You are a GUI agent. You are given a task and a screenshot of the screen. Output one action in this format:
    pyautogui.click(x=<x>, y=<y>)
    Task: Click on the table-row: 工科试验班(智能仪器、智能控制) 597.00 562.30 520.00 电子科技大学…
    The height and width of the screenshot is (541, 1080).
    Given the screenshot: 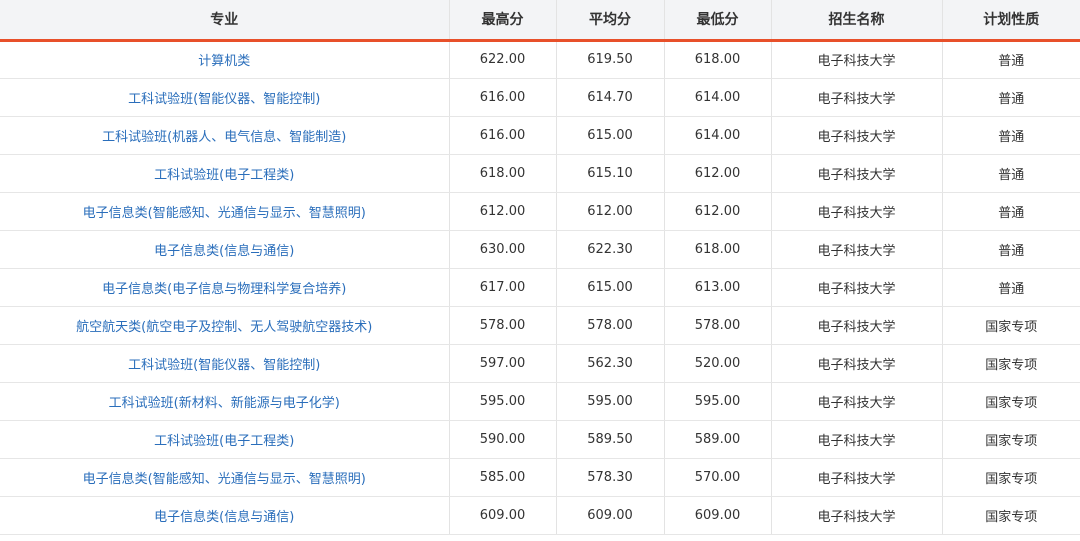 What is the action you would take?
    pyautogui.click(x=540, y=363)
    